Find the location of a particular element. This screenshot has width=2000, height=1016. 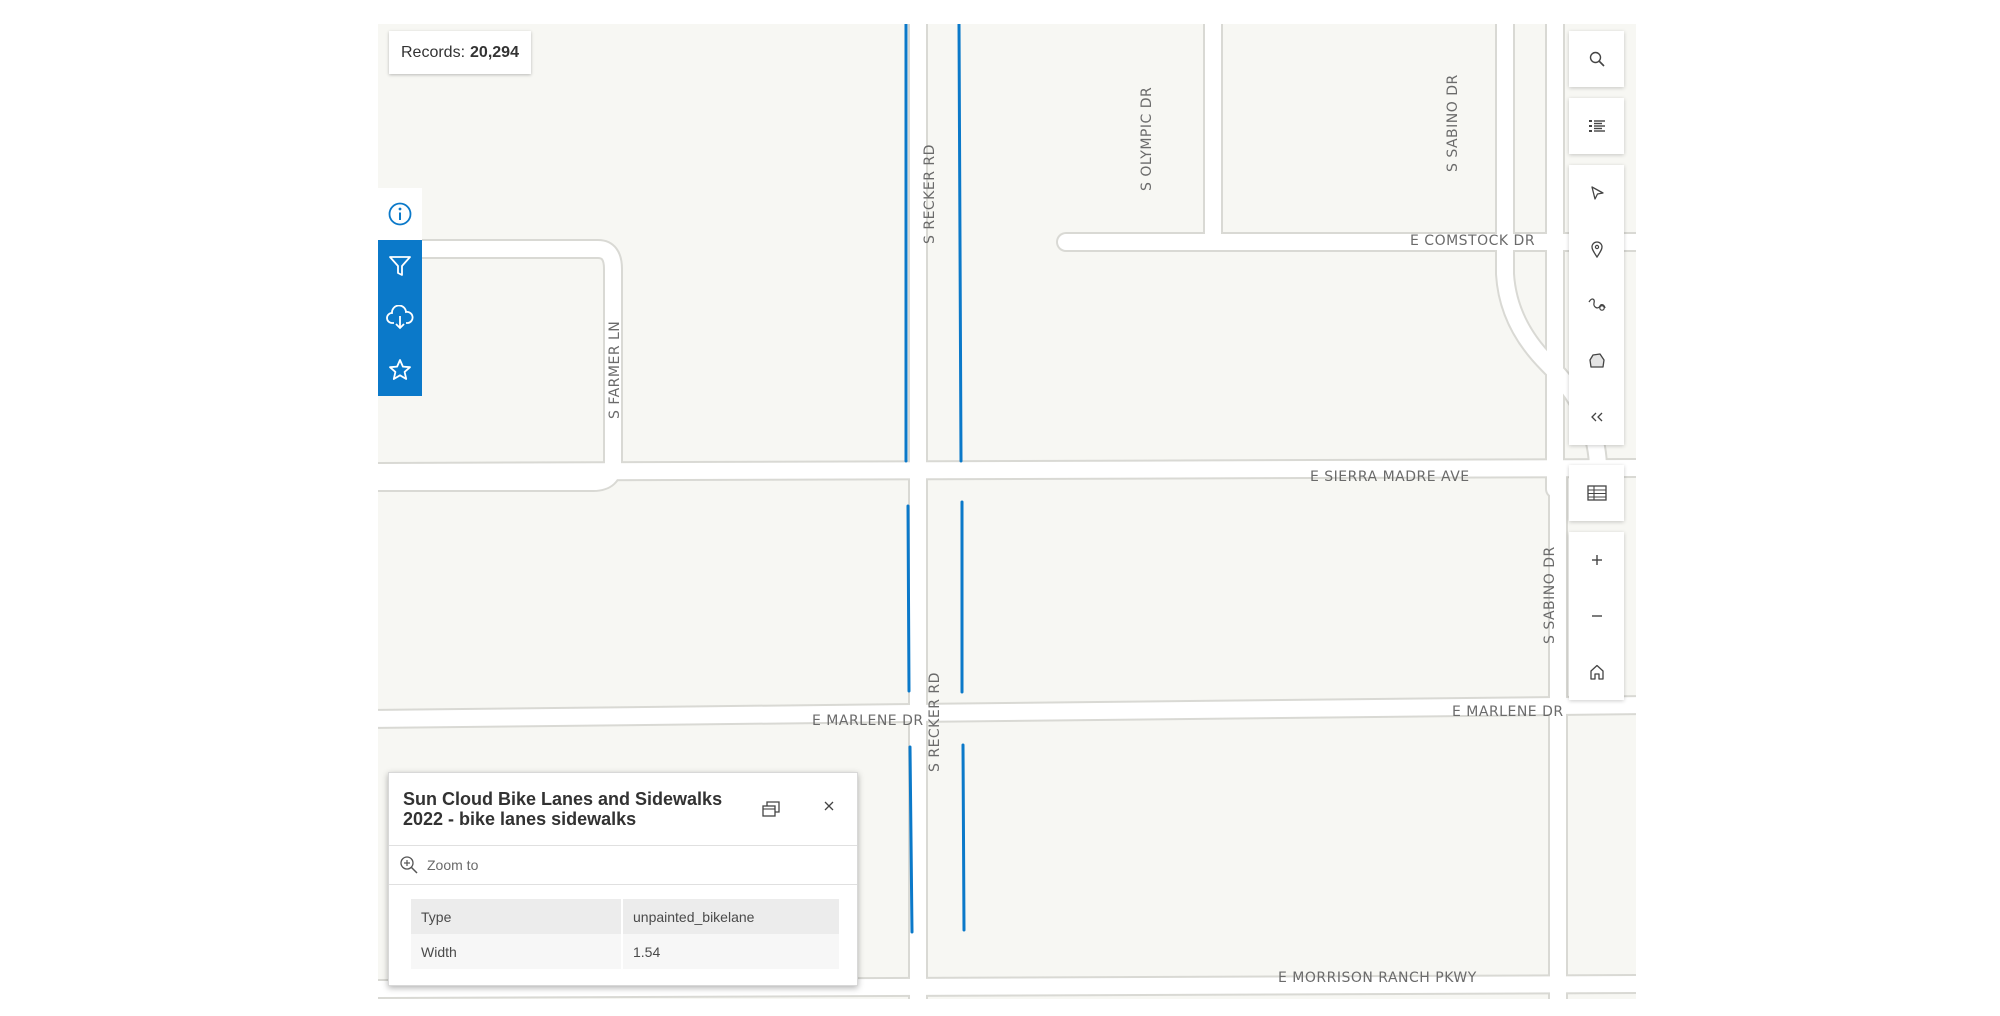

zoom-out-button is located at coordinates (1596, 616).